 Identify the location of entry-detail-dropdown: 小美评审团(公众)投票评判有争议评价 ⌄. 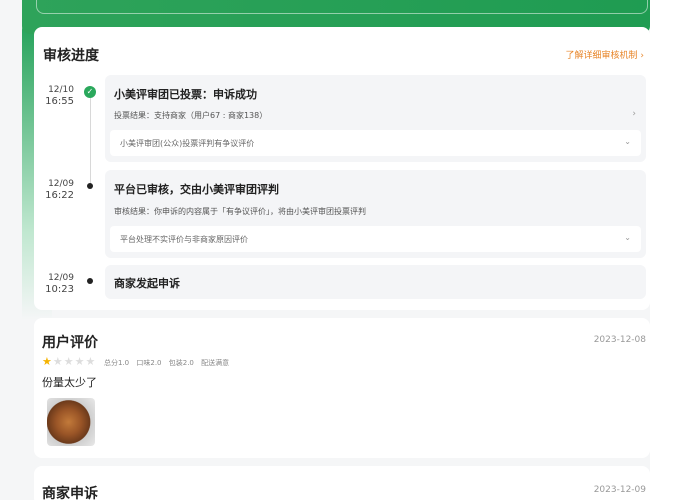
(375, 143).